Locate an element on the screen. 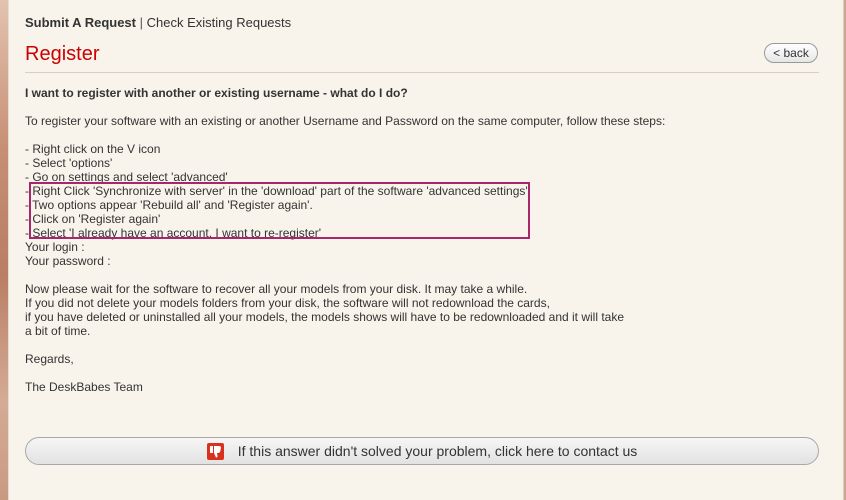  signature-text: The DeskBabes Team is located at coordinates (84, 387).